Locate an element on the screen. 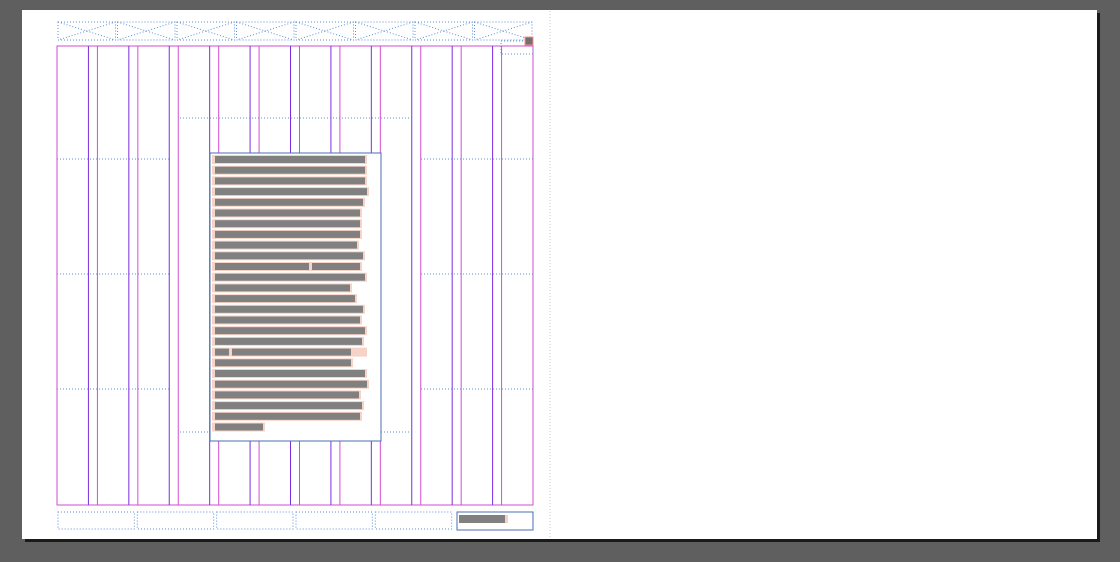  page-number-text is located at coordinates (482, 519).